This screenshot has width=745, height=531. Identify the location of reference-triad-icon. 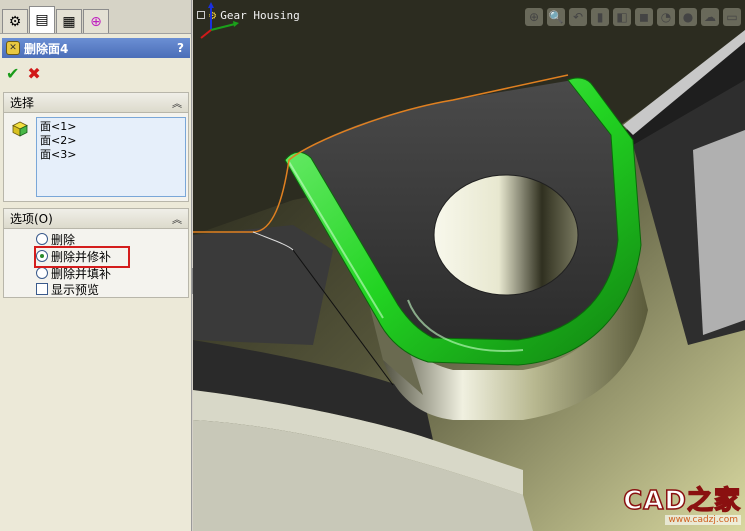
(219, 20).